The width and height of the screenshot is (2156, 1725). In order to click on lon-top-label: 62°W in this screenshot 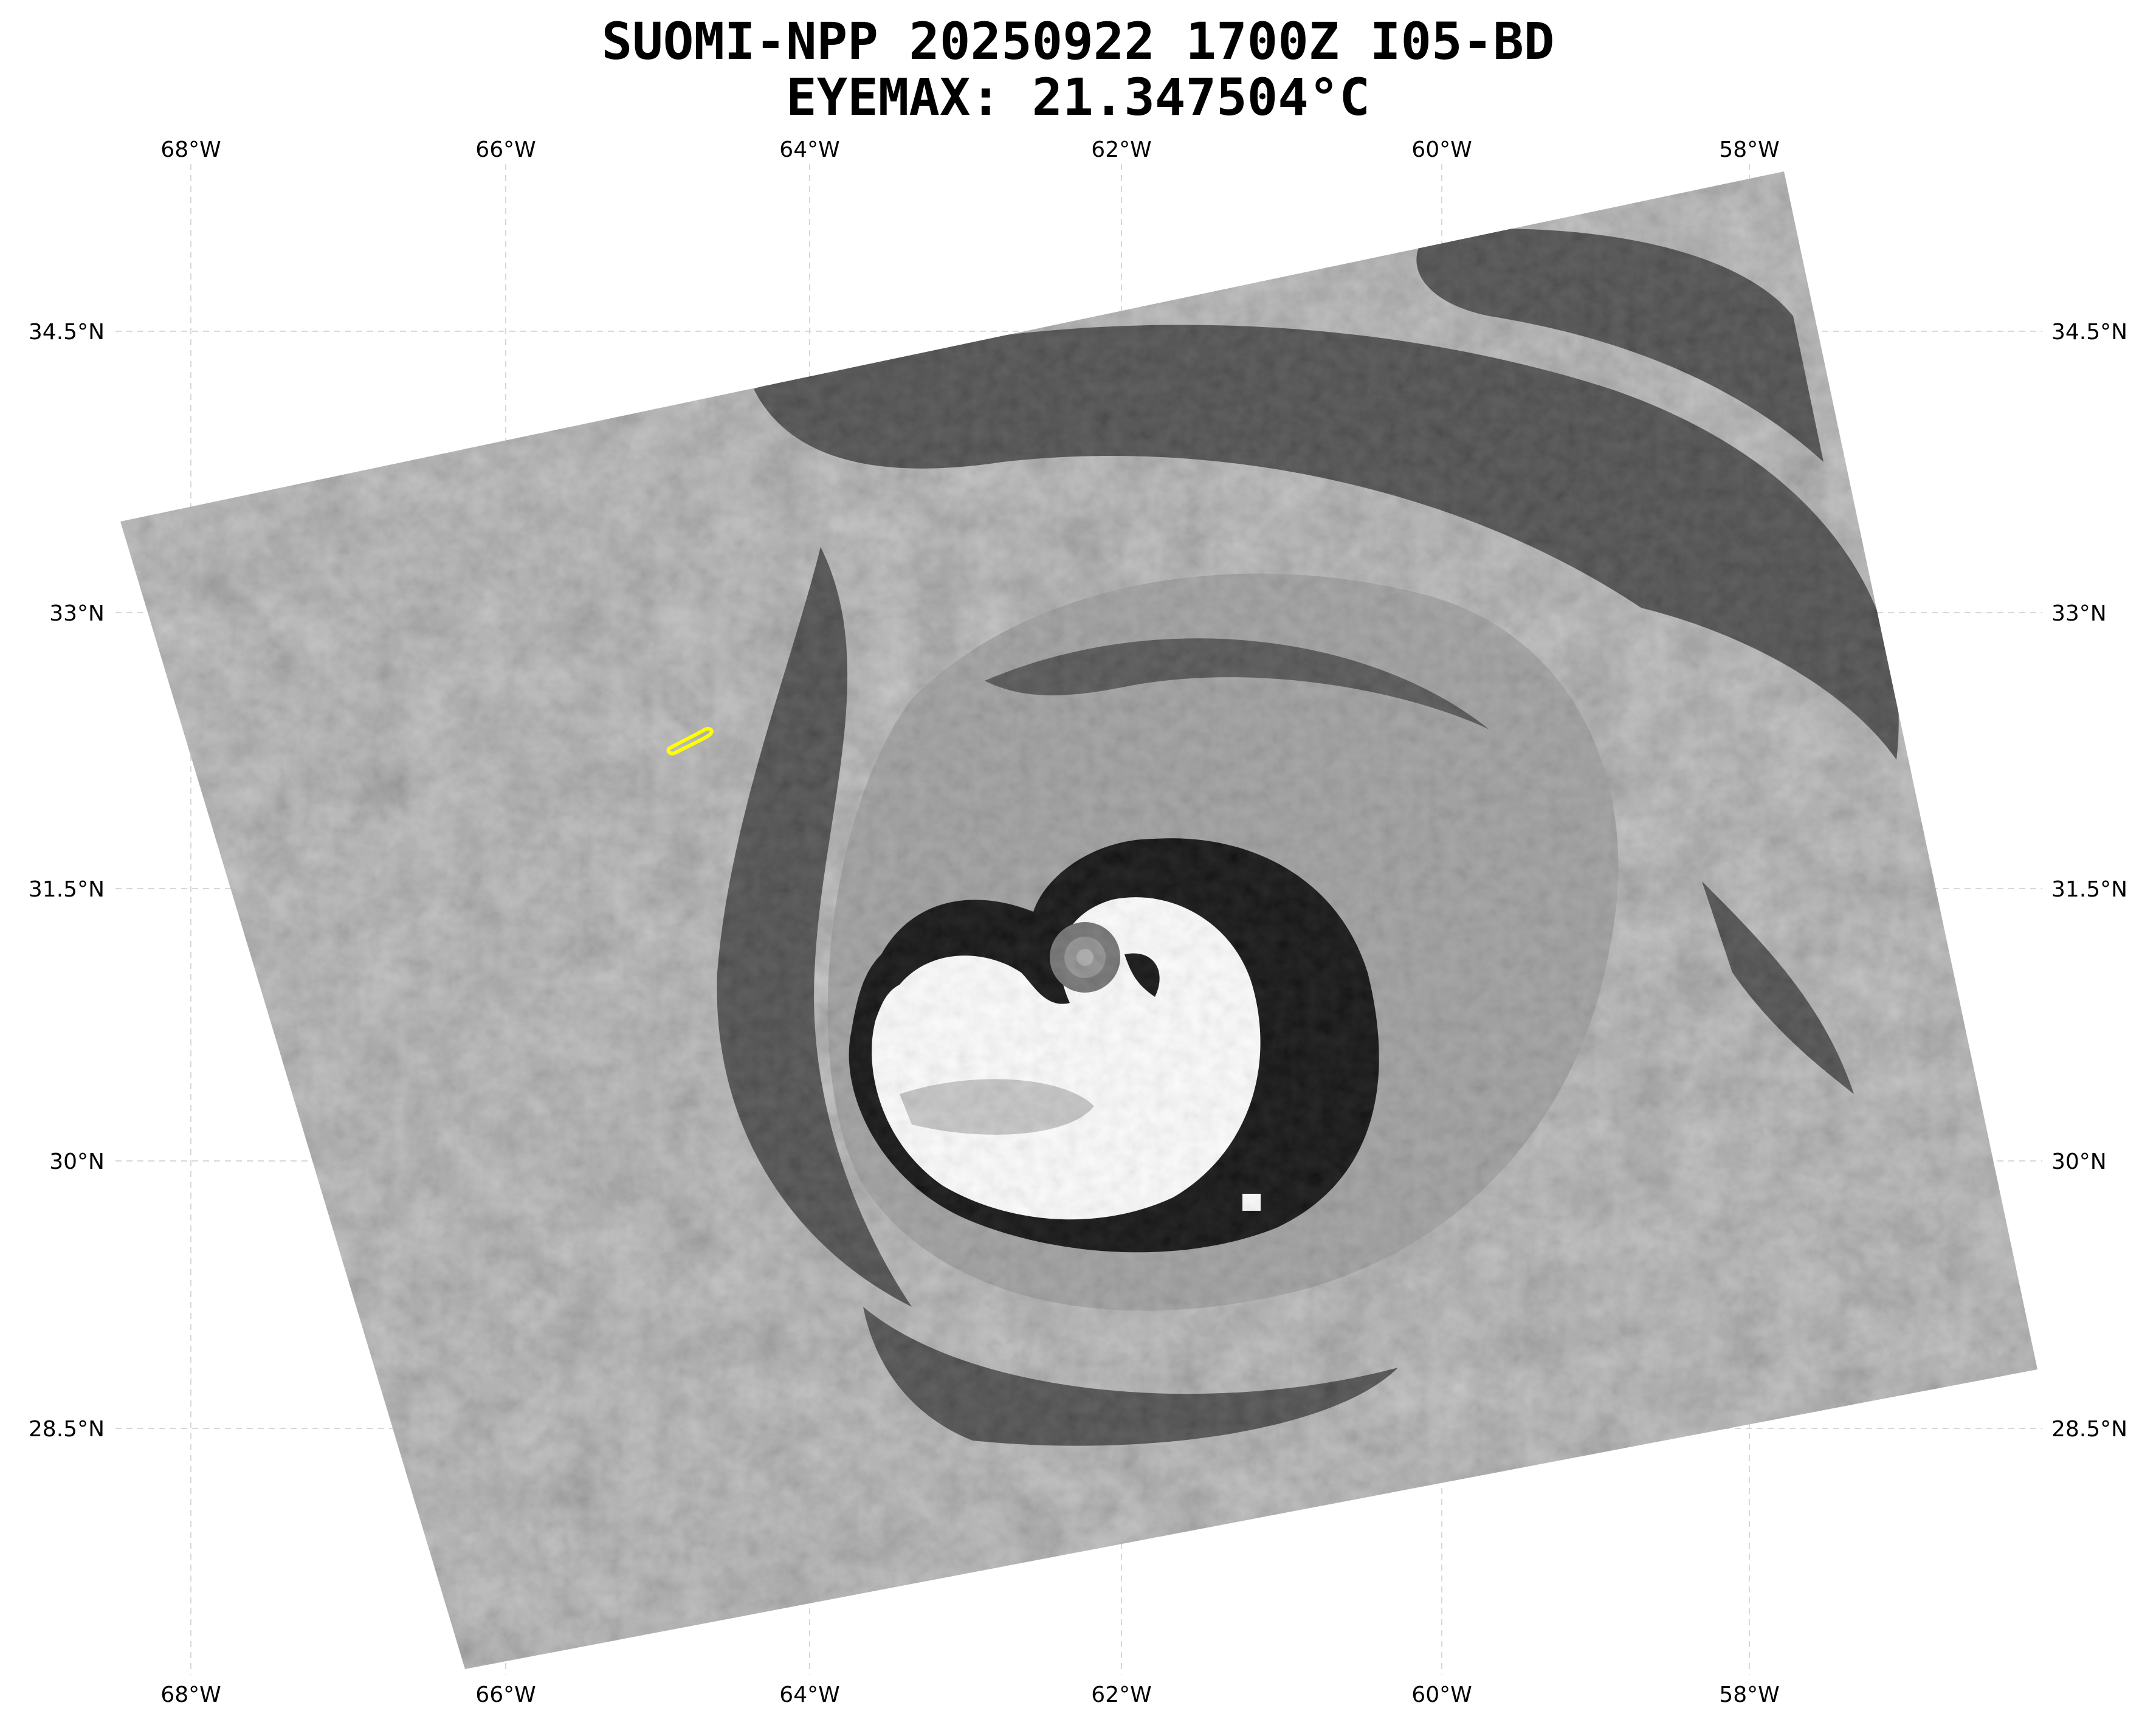, I will do `click(1121, 149)`.